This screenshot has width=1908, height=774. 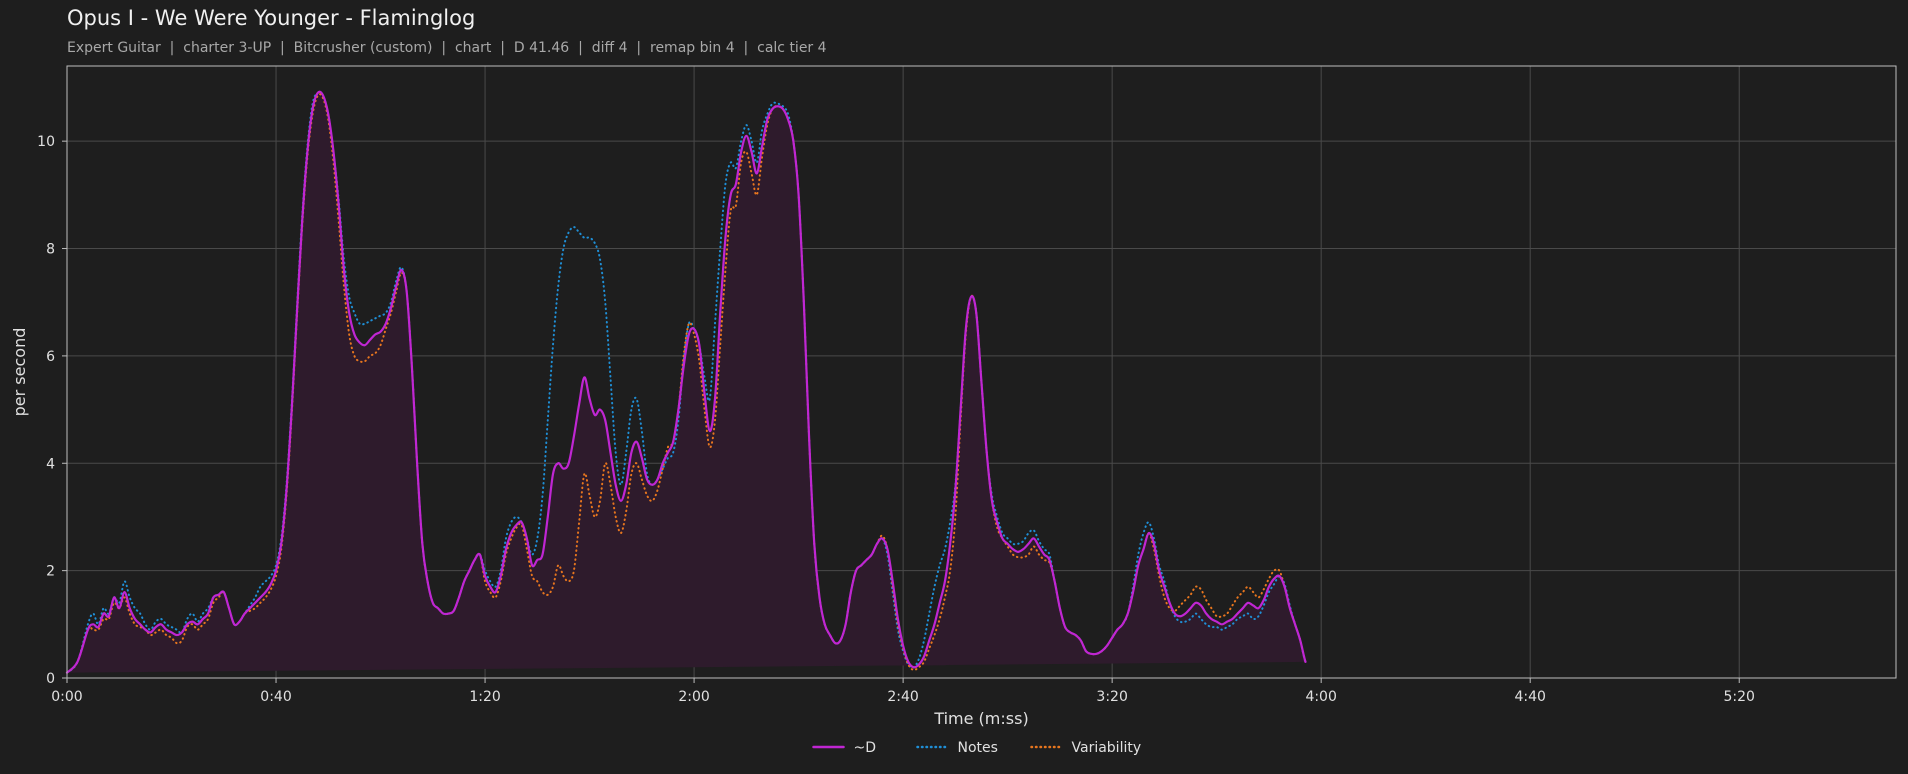 I want to click on x-tick-label: 0:00, so click(x=66, y=697).